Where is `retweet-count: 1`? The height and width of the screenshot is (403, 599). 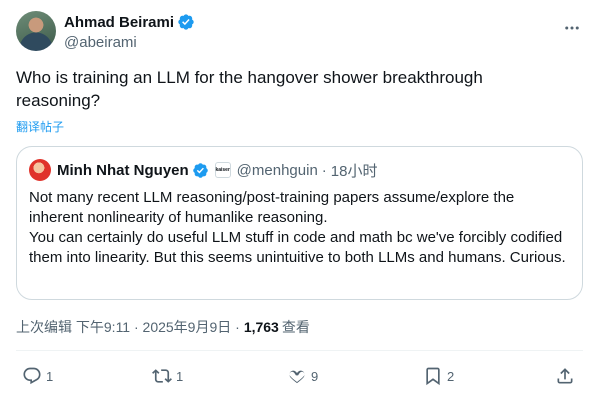 retweet-count: 1 is located at coordinates (180, 376).